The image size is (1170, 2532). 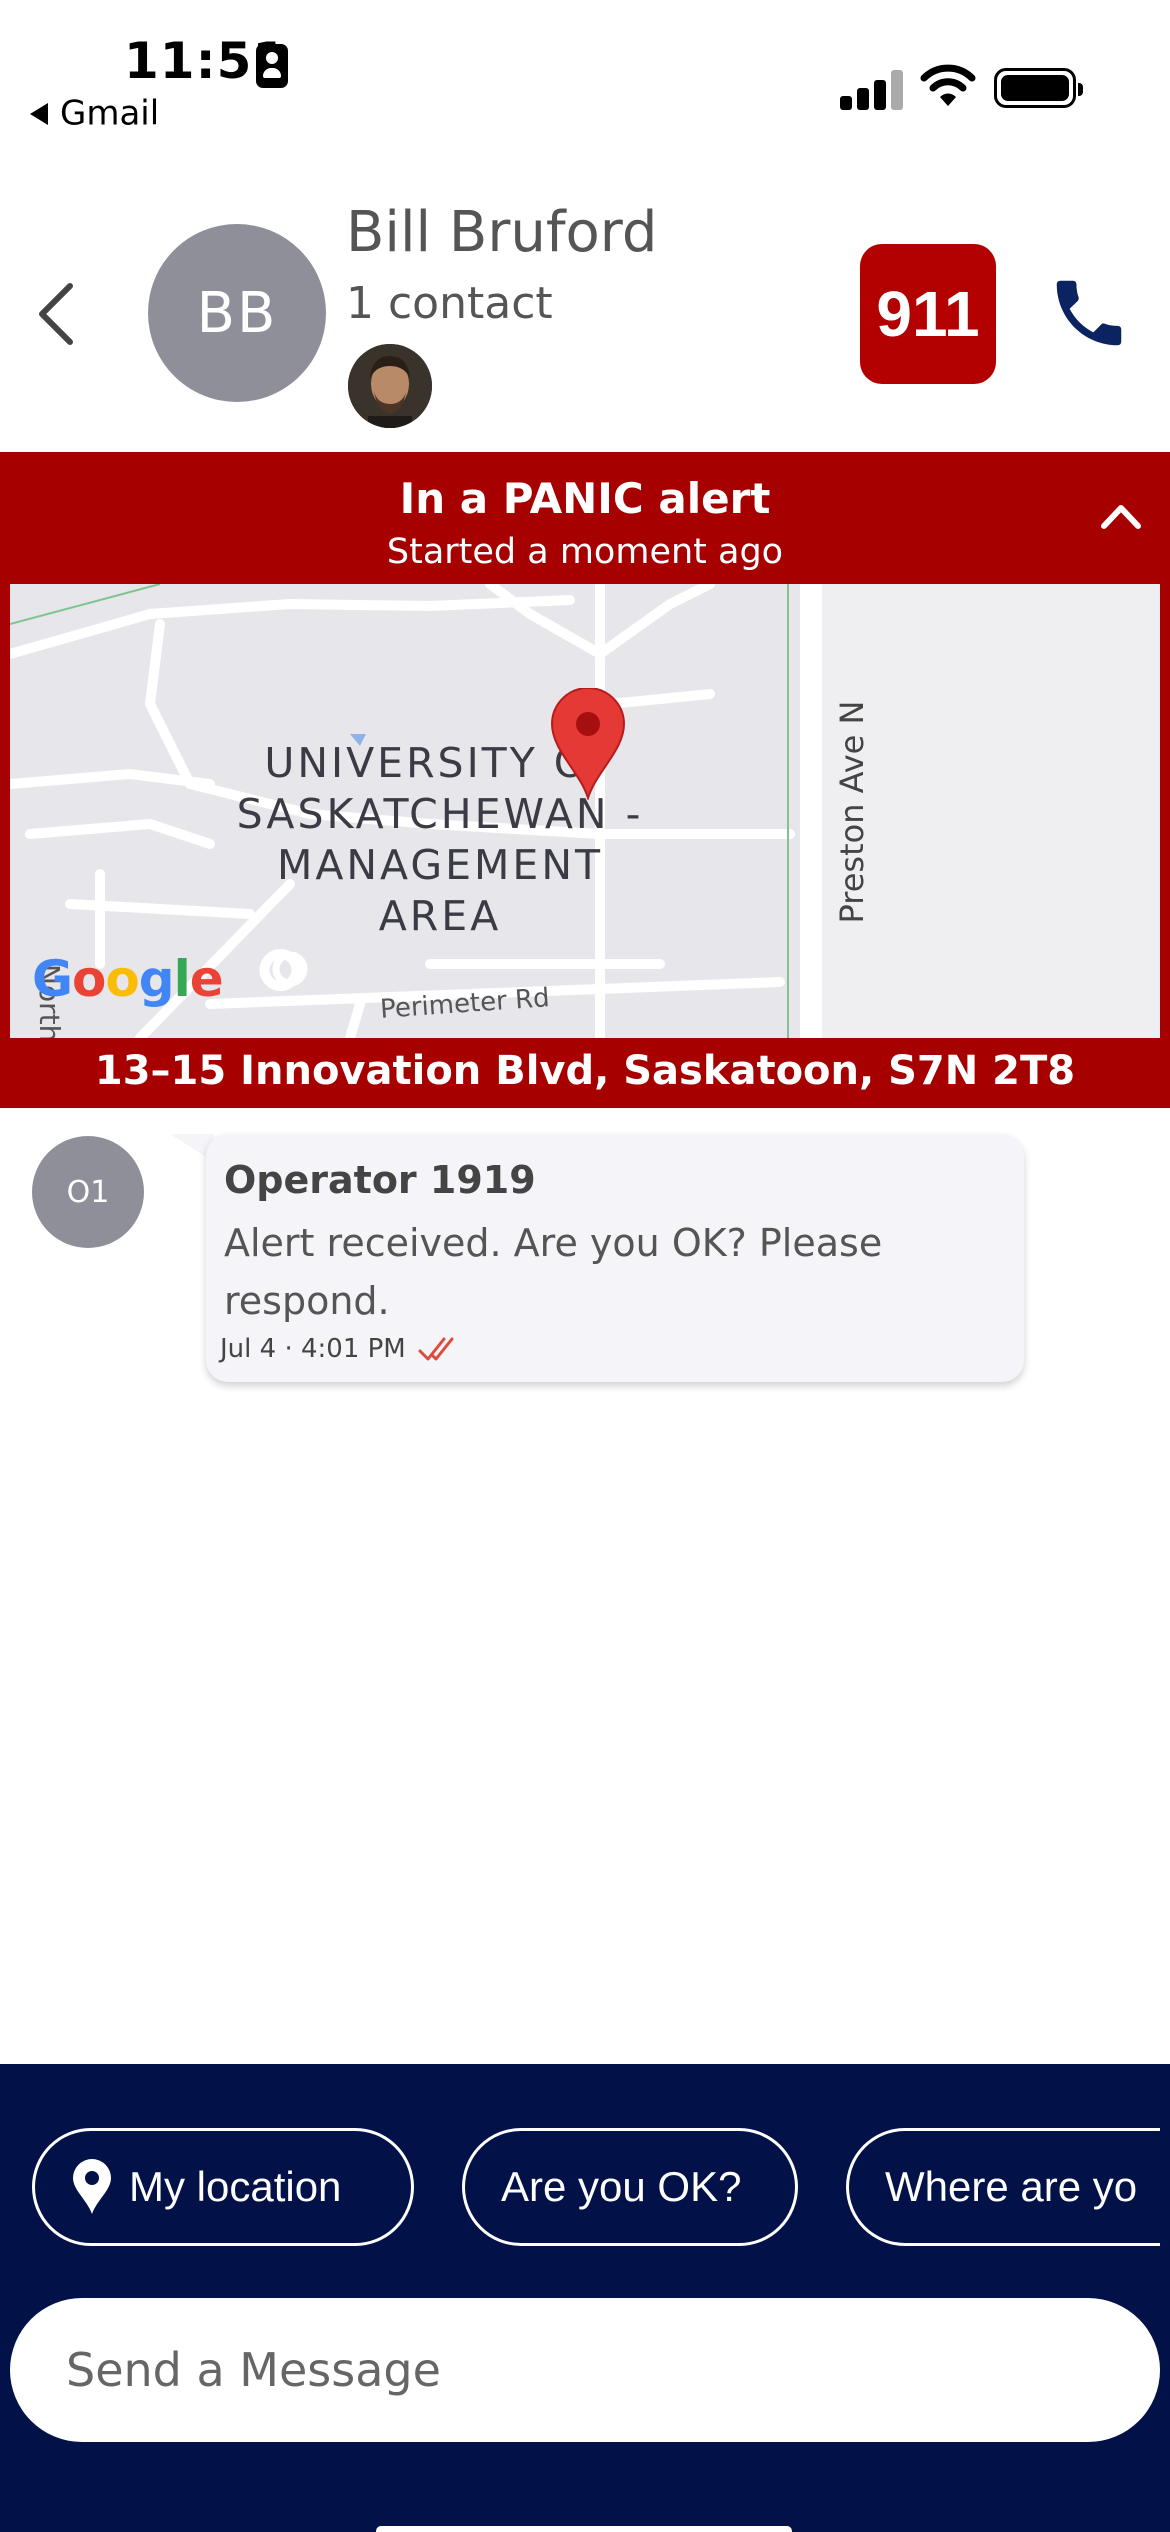 I want to click on double-check-icon, so click(x=436, y=1348).